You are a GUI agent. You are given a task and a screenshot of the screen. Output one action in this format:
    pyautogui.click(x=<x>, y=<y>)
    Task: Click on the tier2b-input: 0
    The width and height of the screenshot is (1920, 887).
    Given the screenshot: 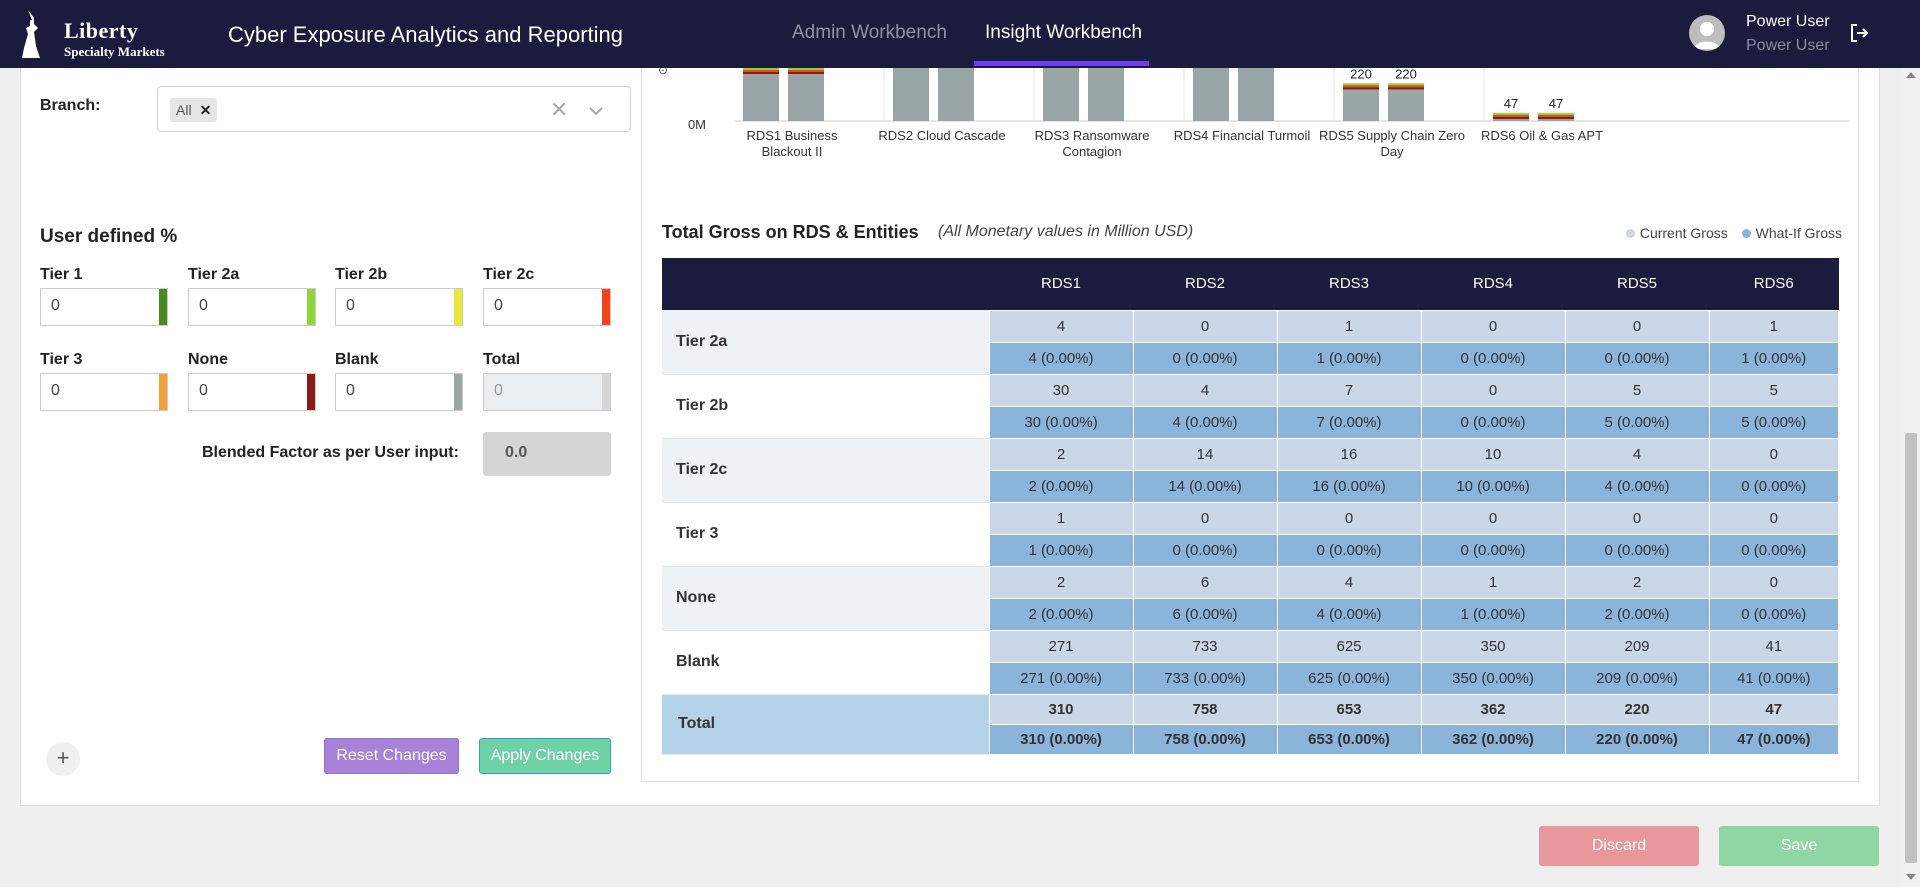 What is the action you would take?
    pyautogui.click(x=399, y=307)
    